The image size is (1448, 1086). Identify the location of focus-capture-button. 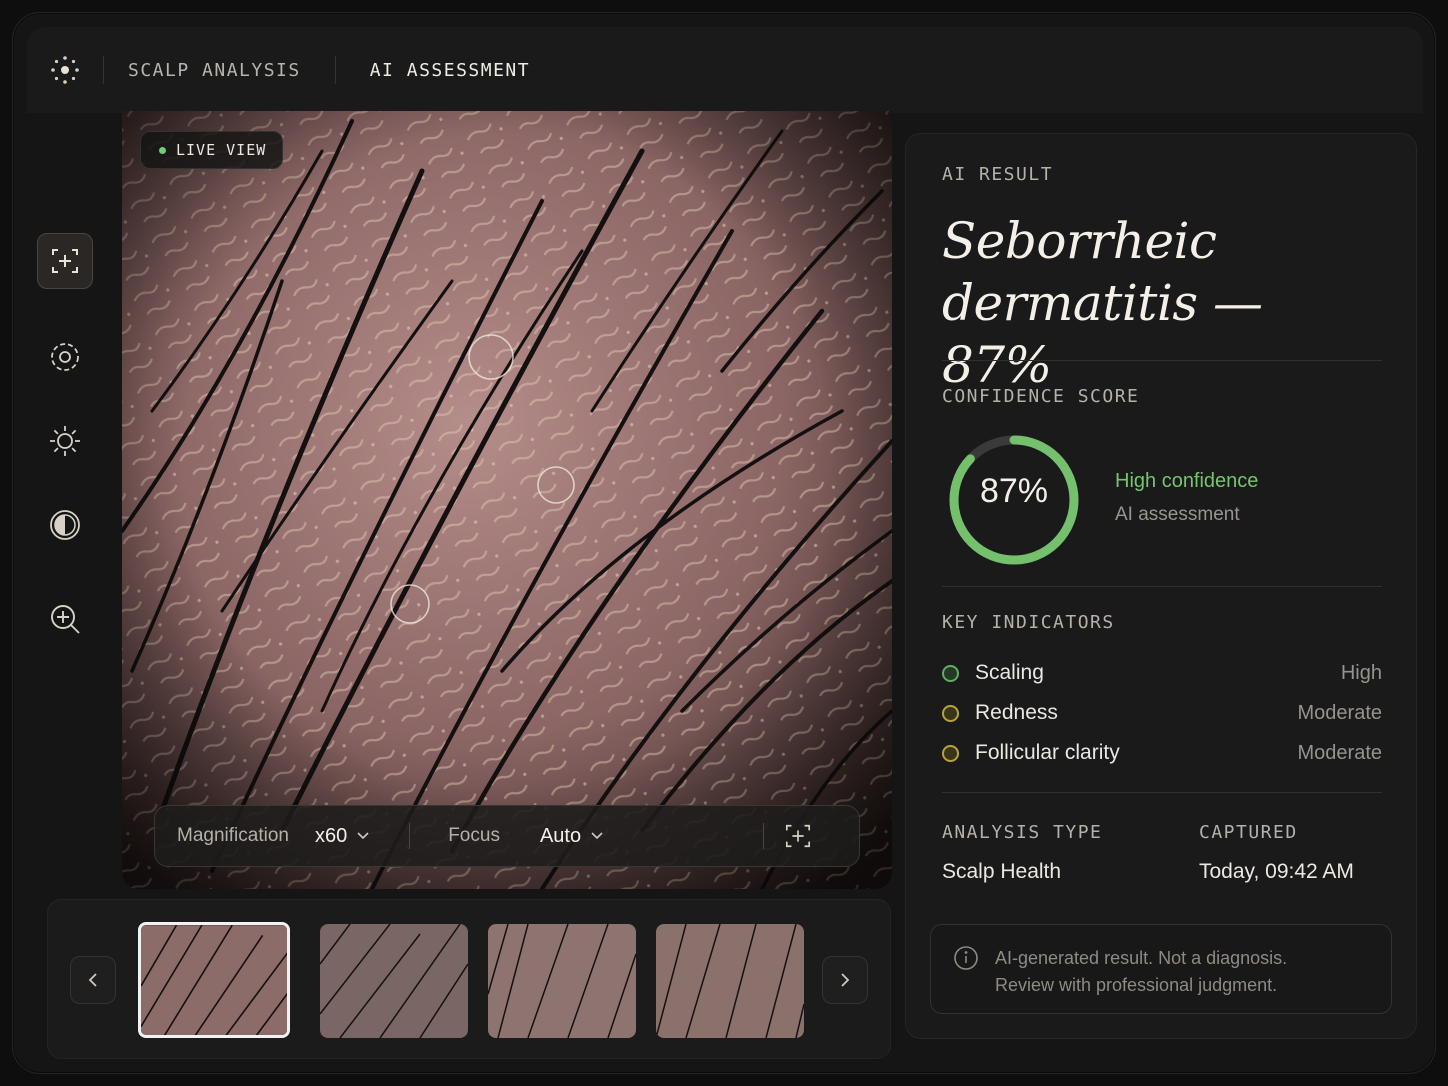
(65, 261).